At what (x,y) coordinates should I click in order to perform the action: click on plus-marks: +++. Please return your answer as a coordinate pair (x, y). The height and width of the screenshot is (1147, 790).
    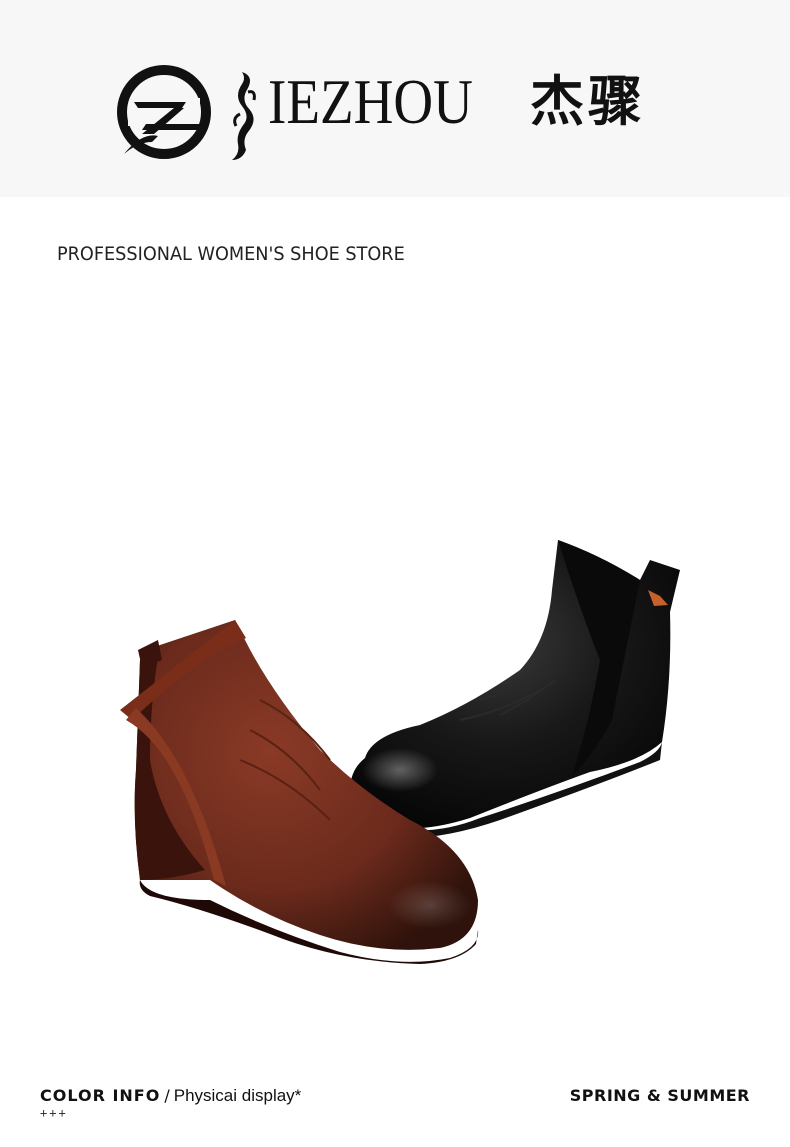
    Looking at the image, I should click on (54, 1113).